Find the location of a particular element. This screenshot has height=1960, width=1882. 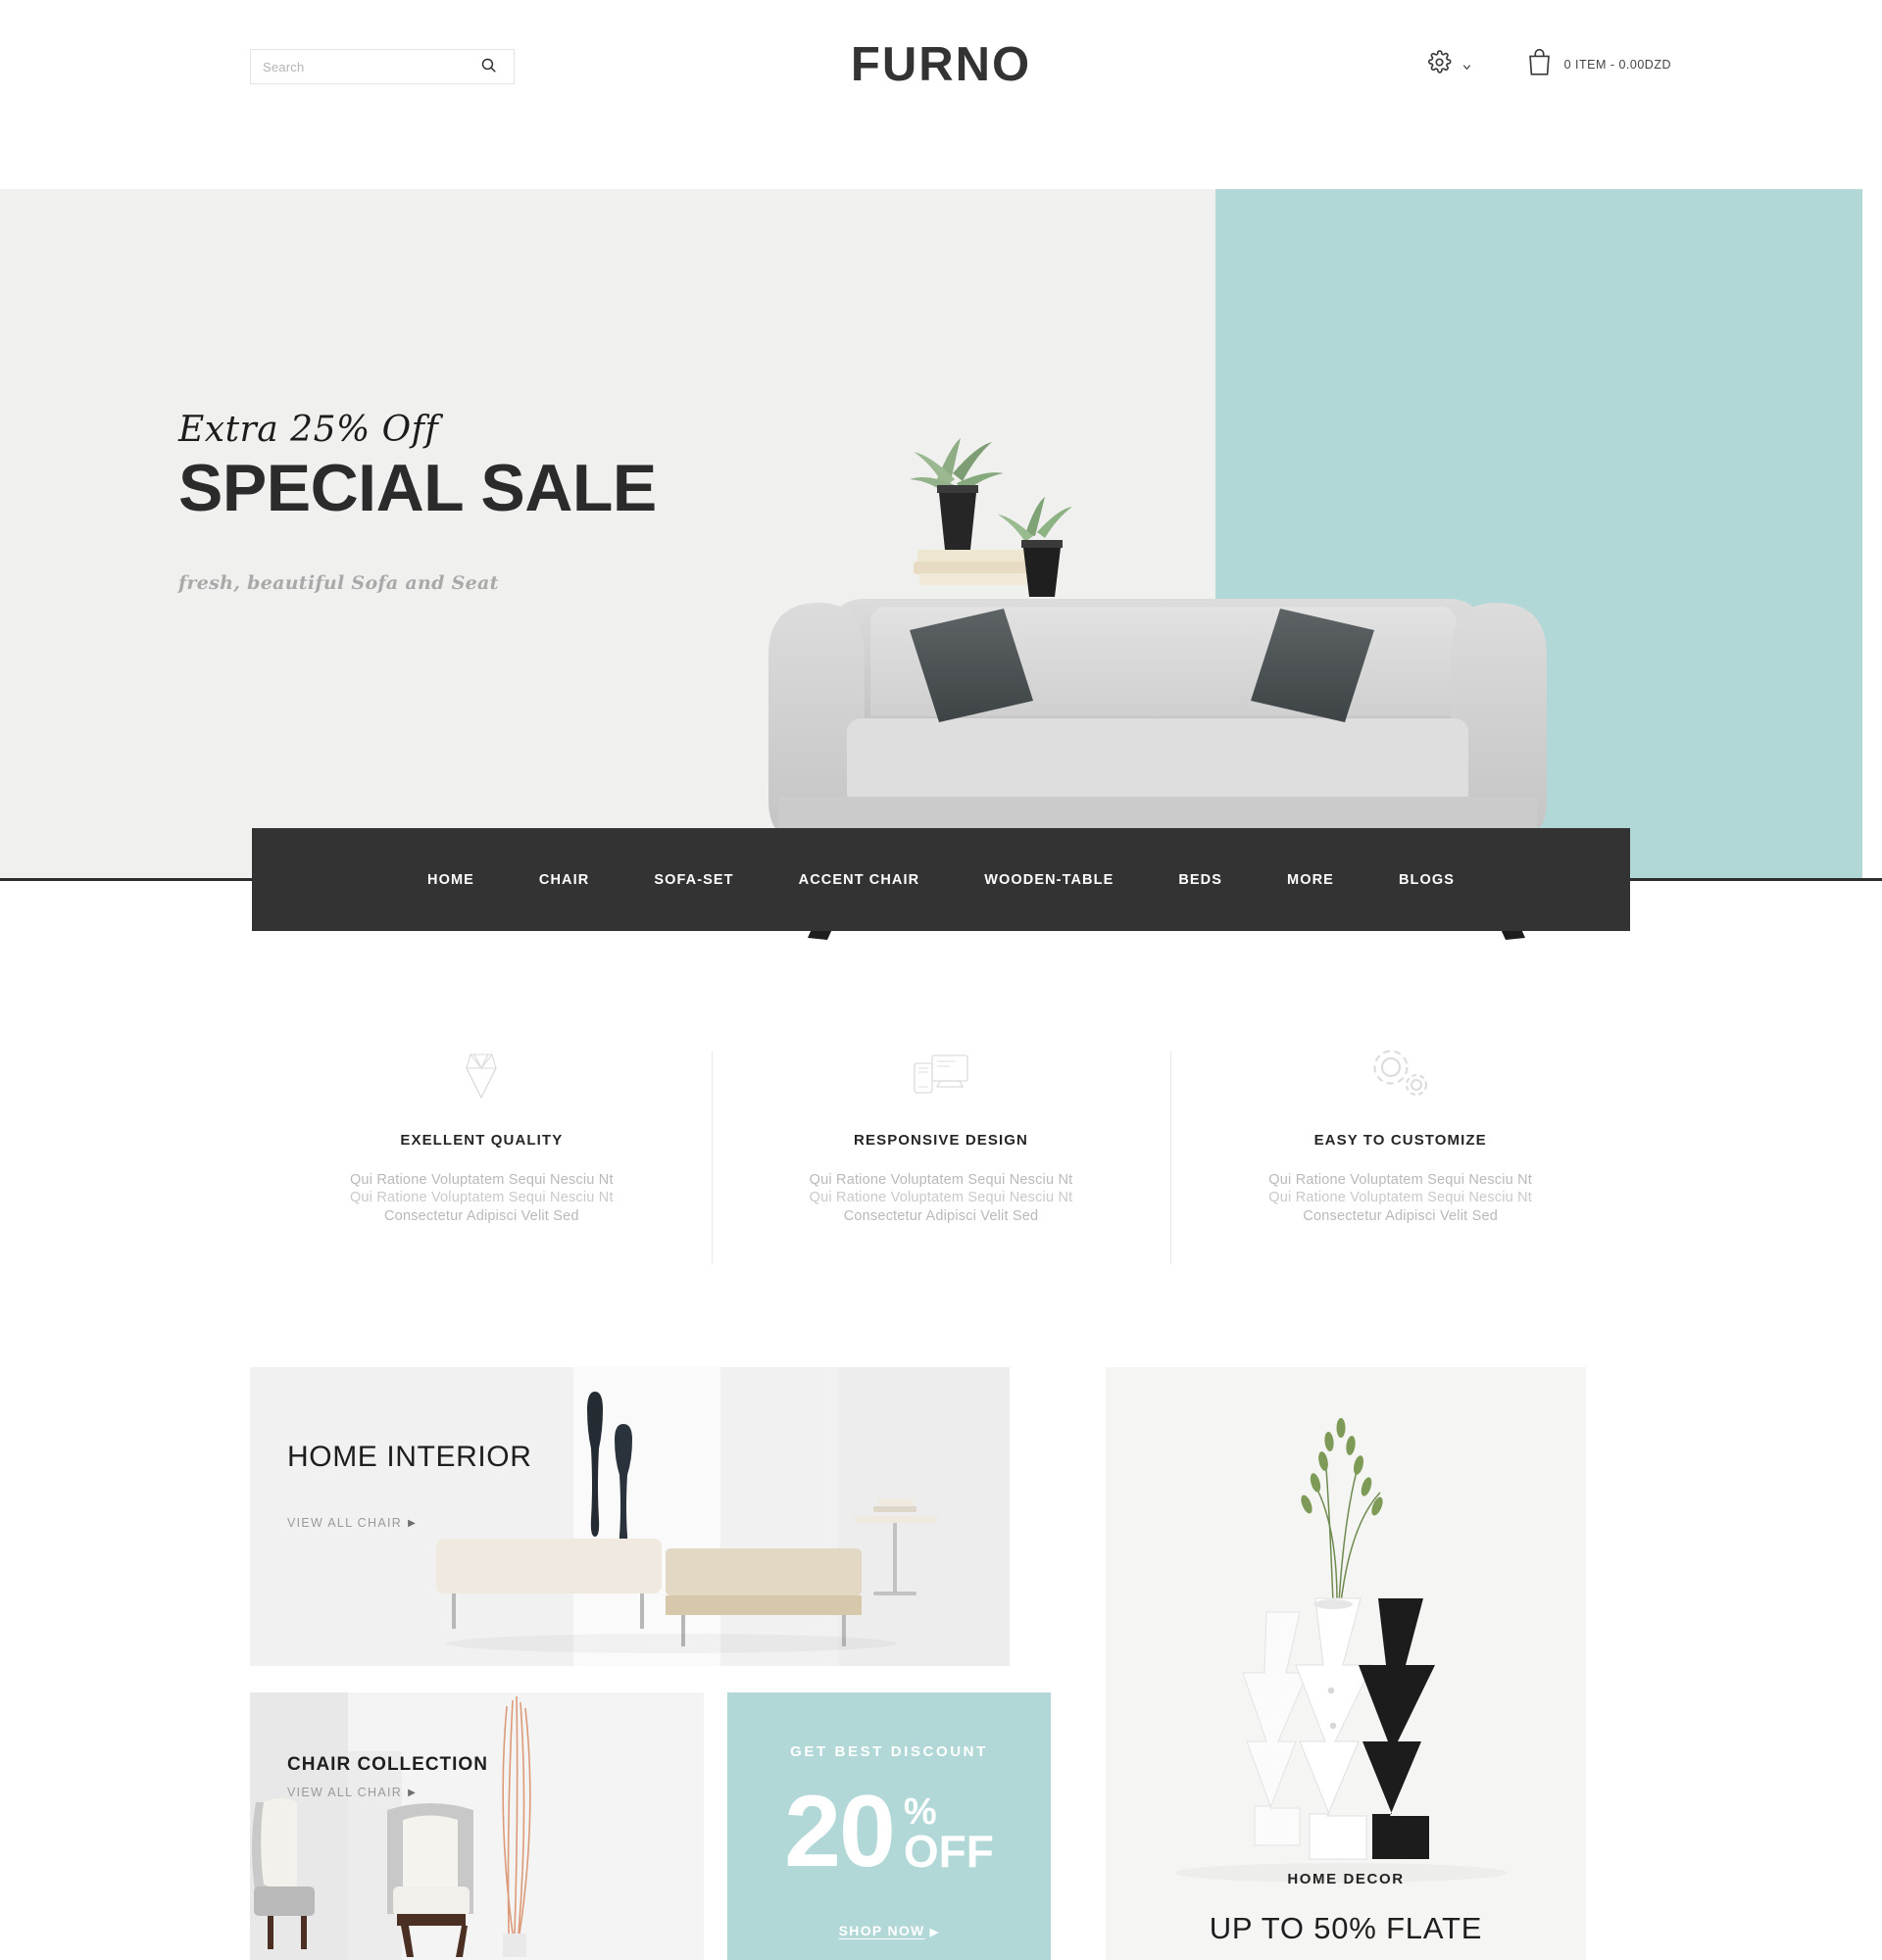

nav-item-sofa-set: SOFA-SET is located at coordinates (694, 880).